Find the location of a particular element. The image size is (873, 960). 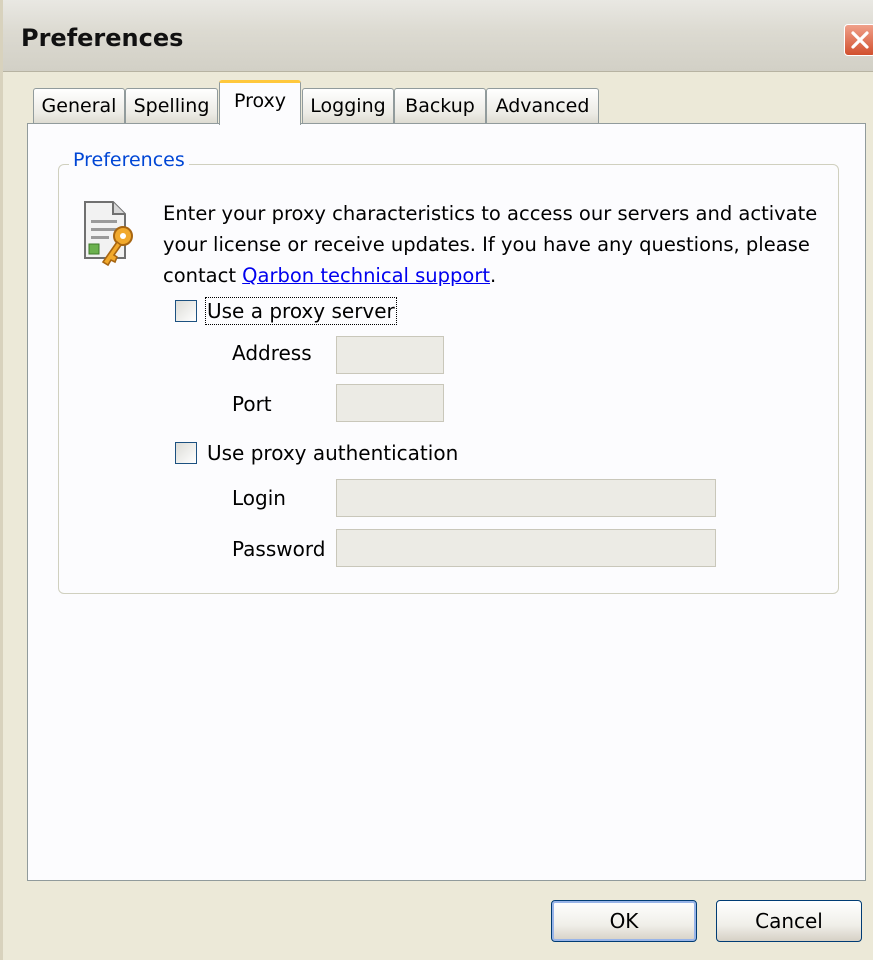

password-field is located at coordinates (526, 548).